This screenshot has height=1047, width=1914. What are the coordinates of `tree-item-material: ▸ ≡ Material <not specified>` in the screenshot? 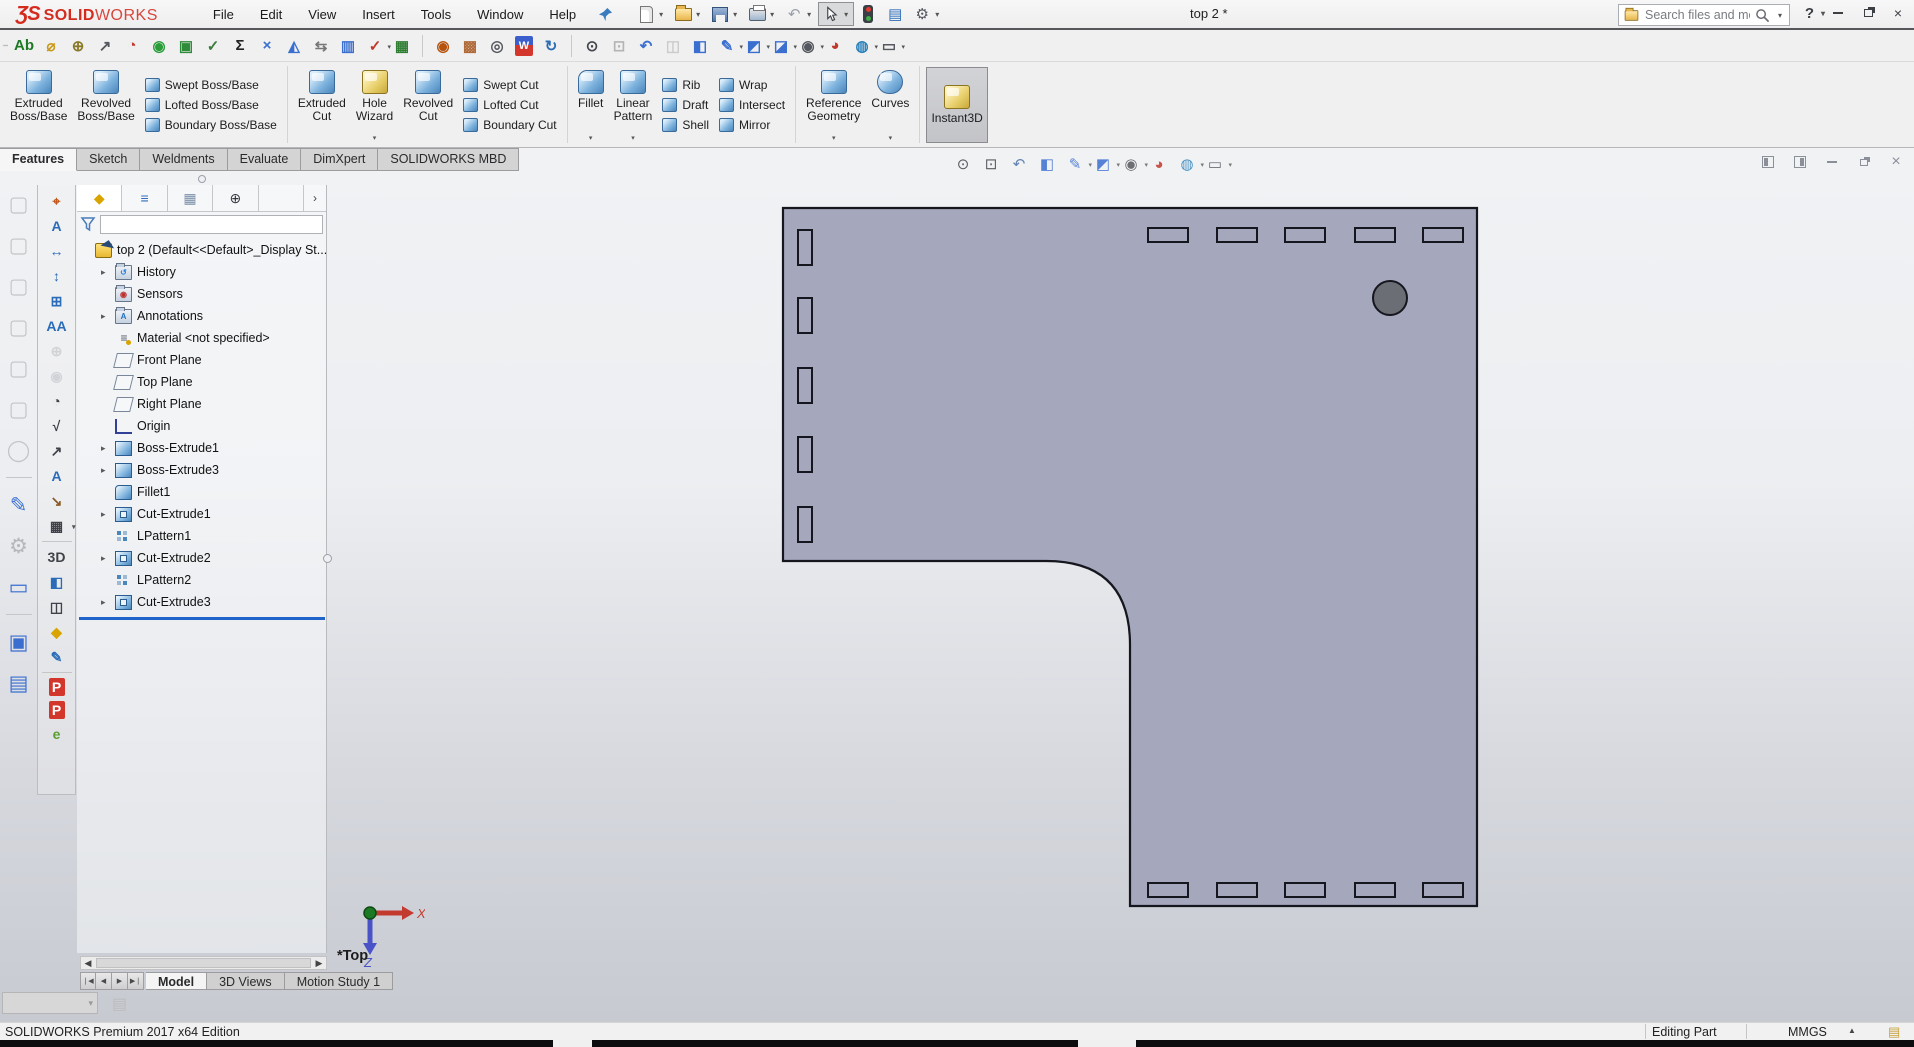 It's located at (201, 338).